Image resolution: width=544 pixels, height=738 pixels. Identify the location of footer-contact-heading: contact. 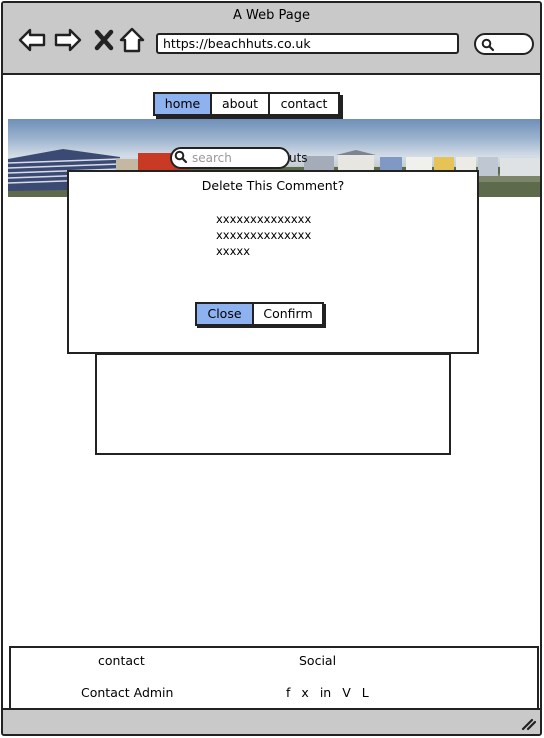
(121, 660).